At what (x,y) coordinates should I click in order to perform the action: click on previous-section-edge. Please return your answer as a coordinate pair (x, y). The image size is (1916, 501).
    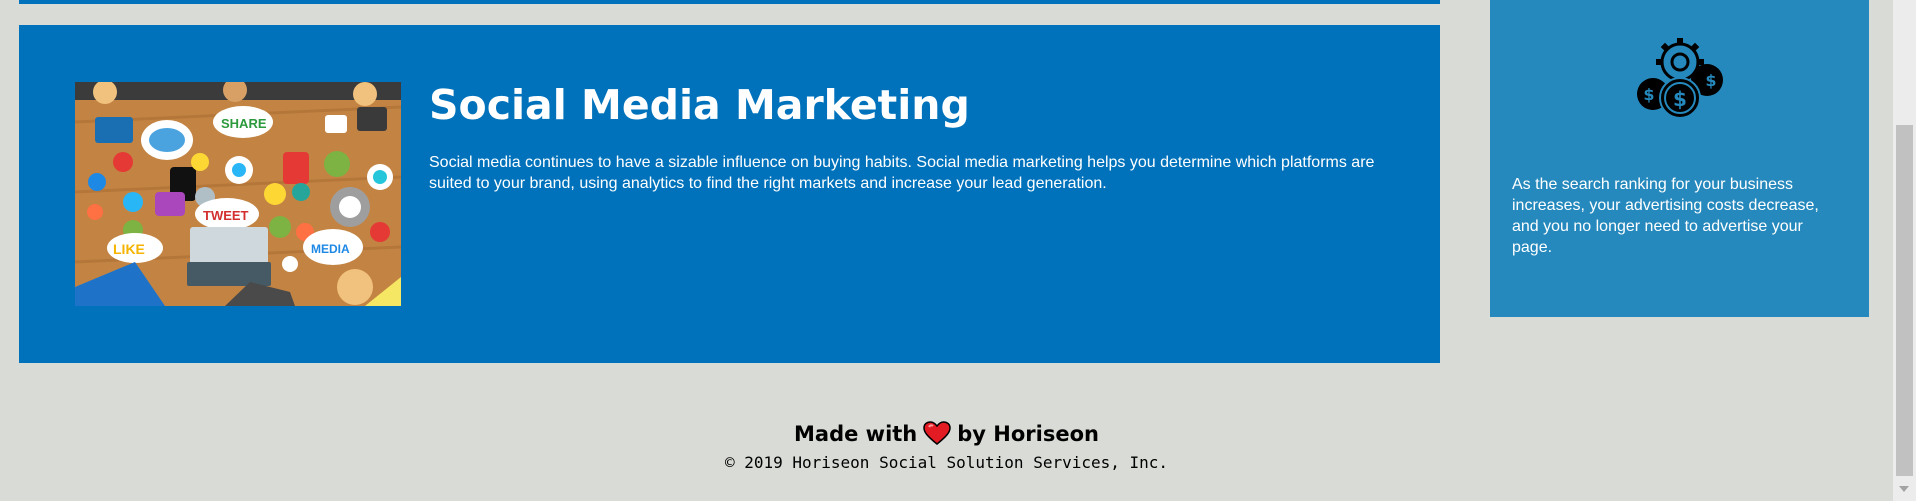
    Looking at the image, I should click on (729, 2).